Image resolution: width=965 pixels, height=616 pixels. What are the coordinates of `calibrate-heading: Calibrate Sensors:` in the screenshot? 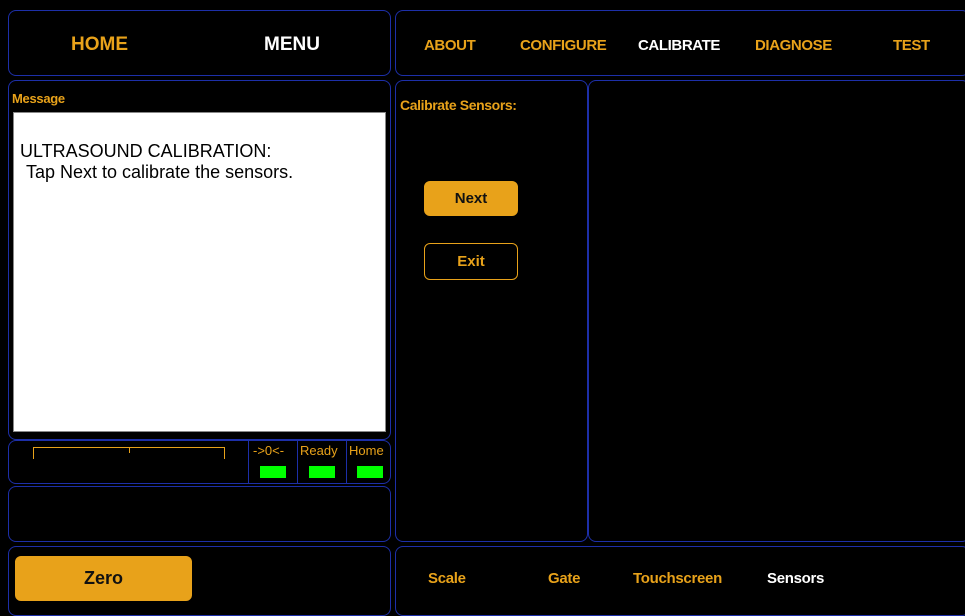 It's located at (458, 105).